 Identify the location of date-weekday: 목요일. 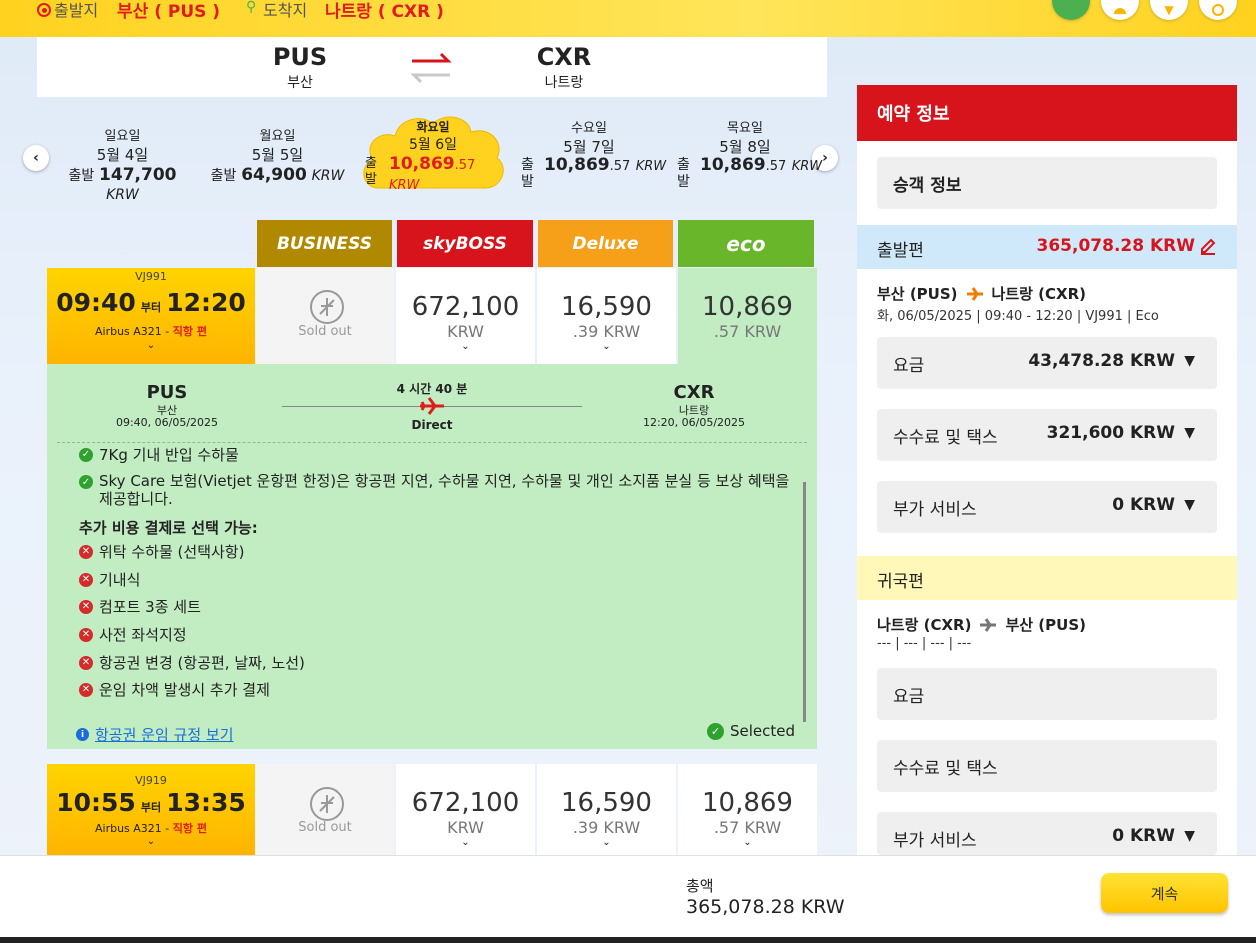
(745, 128).